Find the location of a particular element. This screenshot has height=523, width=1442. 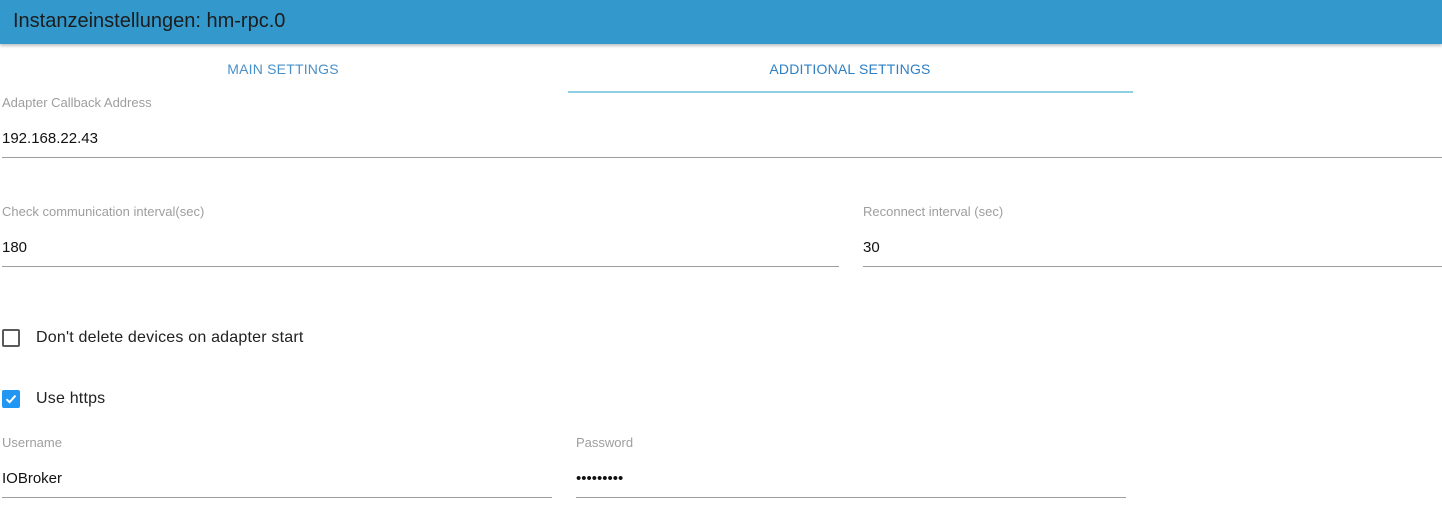

check-interval-input is located at coordinates (420, 248).